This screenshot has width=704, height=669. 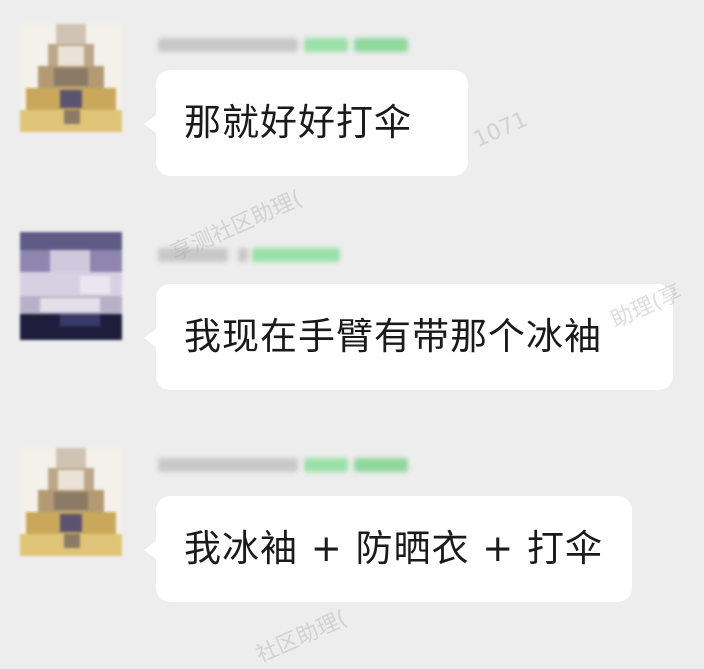 I want to click on watermark: 社区助理(, so click(x=301, y=637).